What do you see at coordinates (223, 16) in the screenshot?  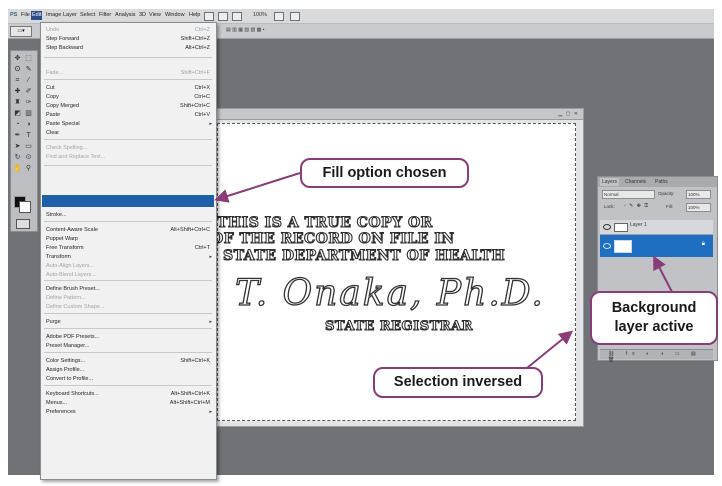 I see `minibridge-icon` at bounding box center [223, 16].